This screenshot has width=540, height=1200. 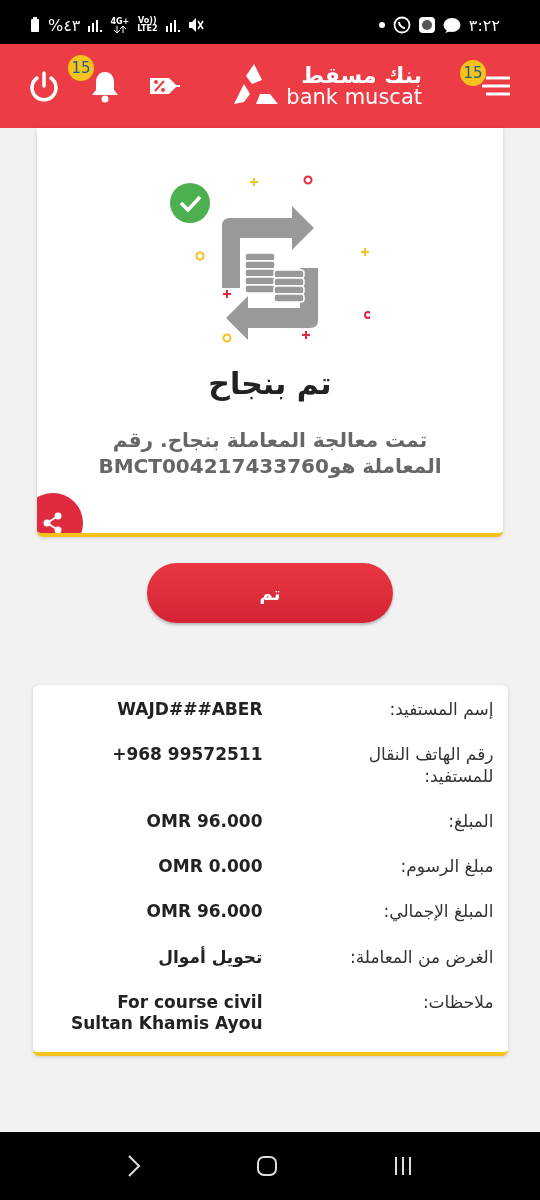 I want to click on volte-label: Vo)), so click(x=147, y=21).